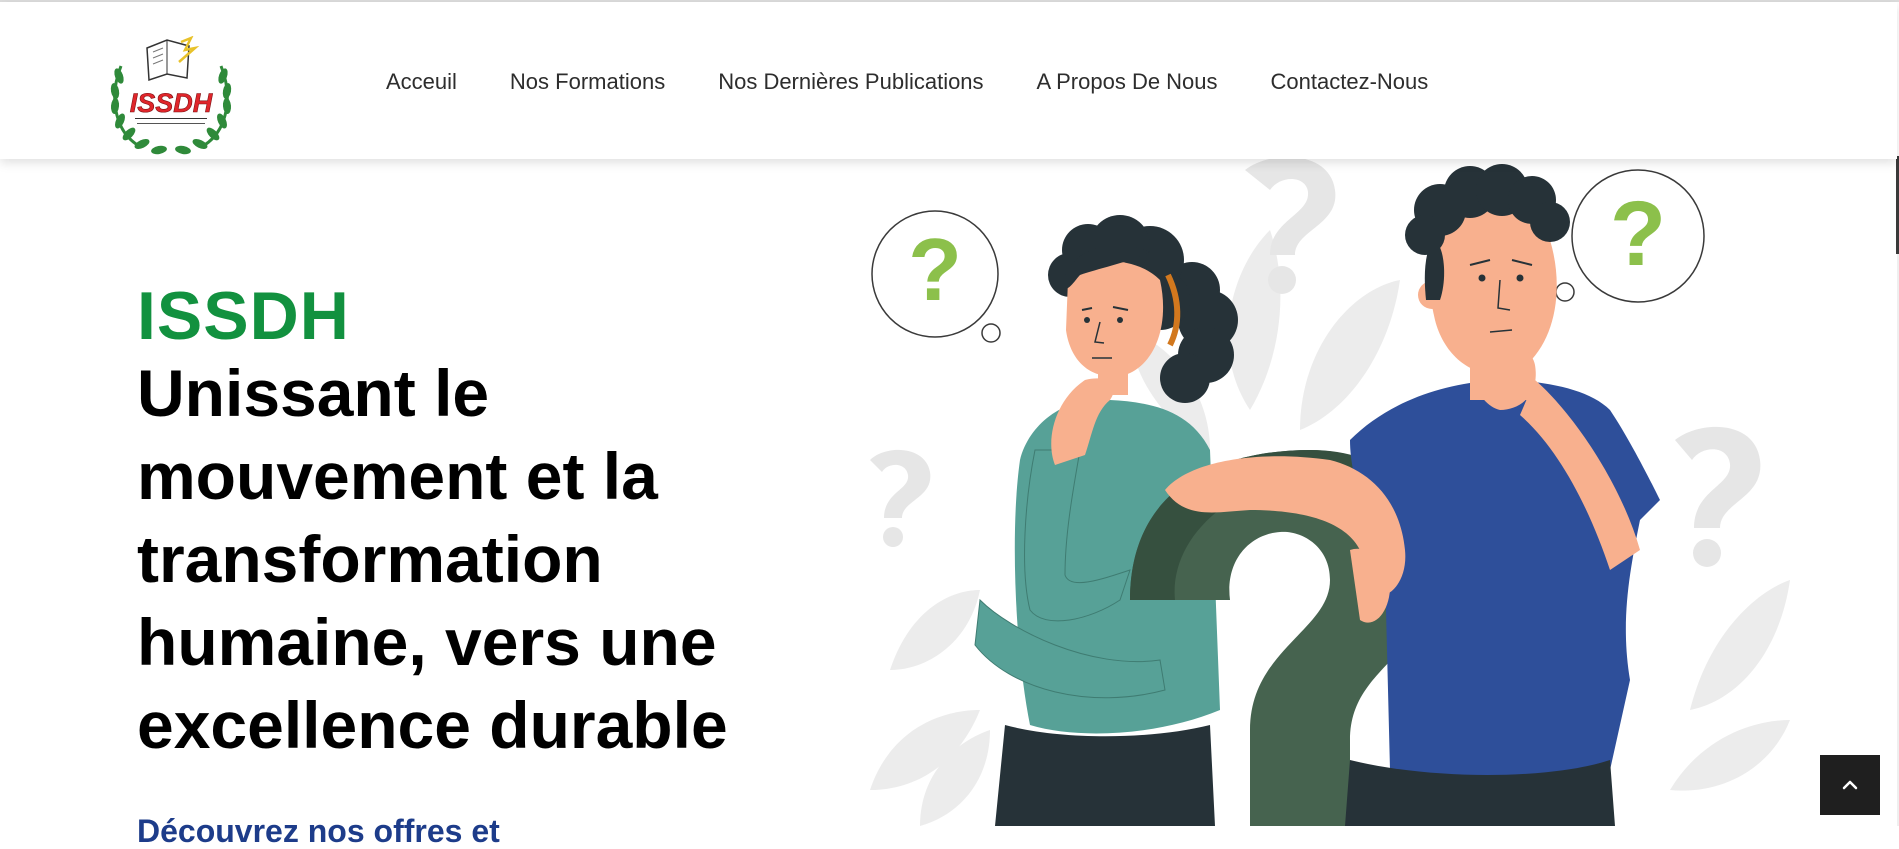  What do you see at coordinates (421, 82) in the screenshot?
I see `nav-item-acceuil: Acceuil` at bounding box center [421, 82].